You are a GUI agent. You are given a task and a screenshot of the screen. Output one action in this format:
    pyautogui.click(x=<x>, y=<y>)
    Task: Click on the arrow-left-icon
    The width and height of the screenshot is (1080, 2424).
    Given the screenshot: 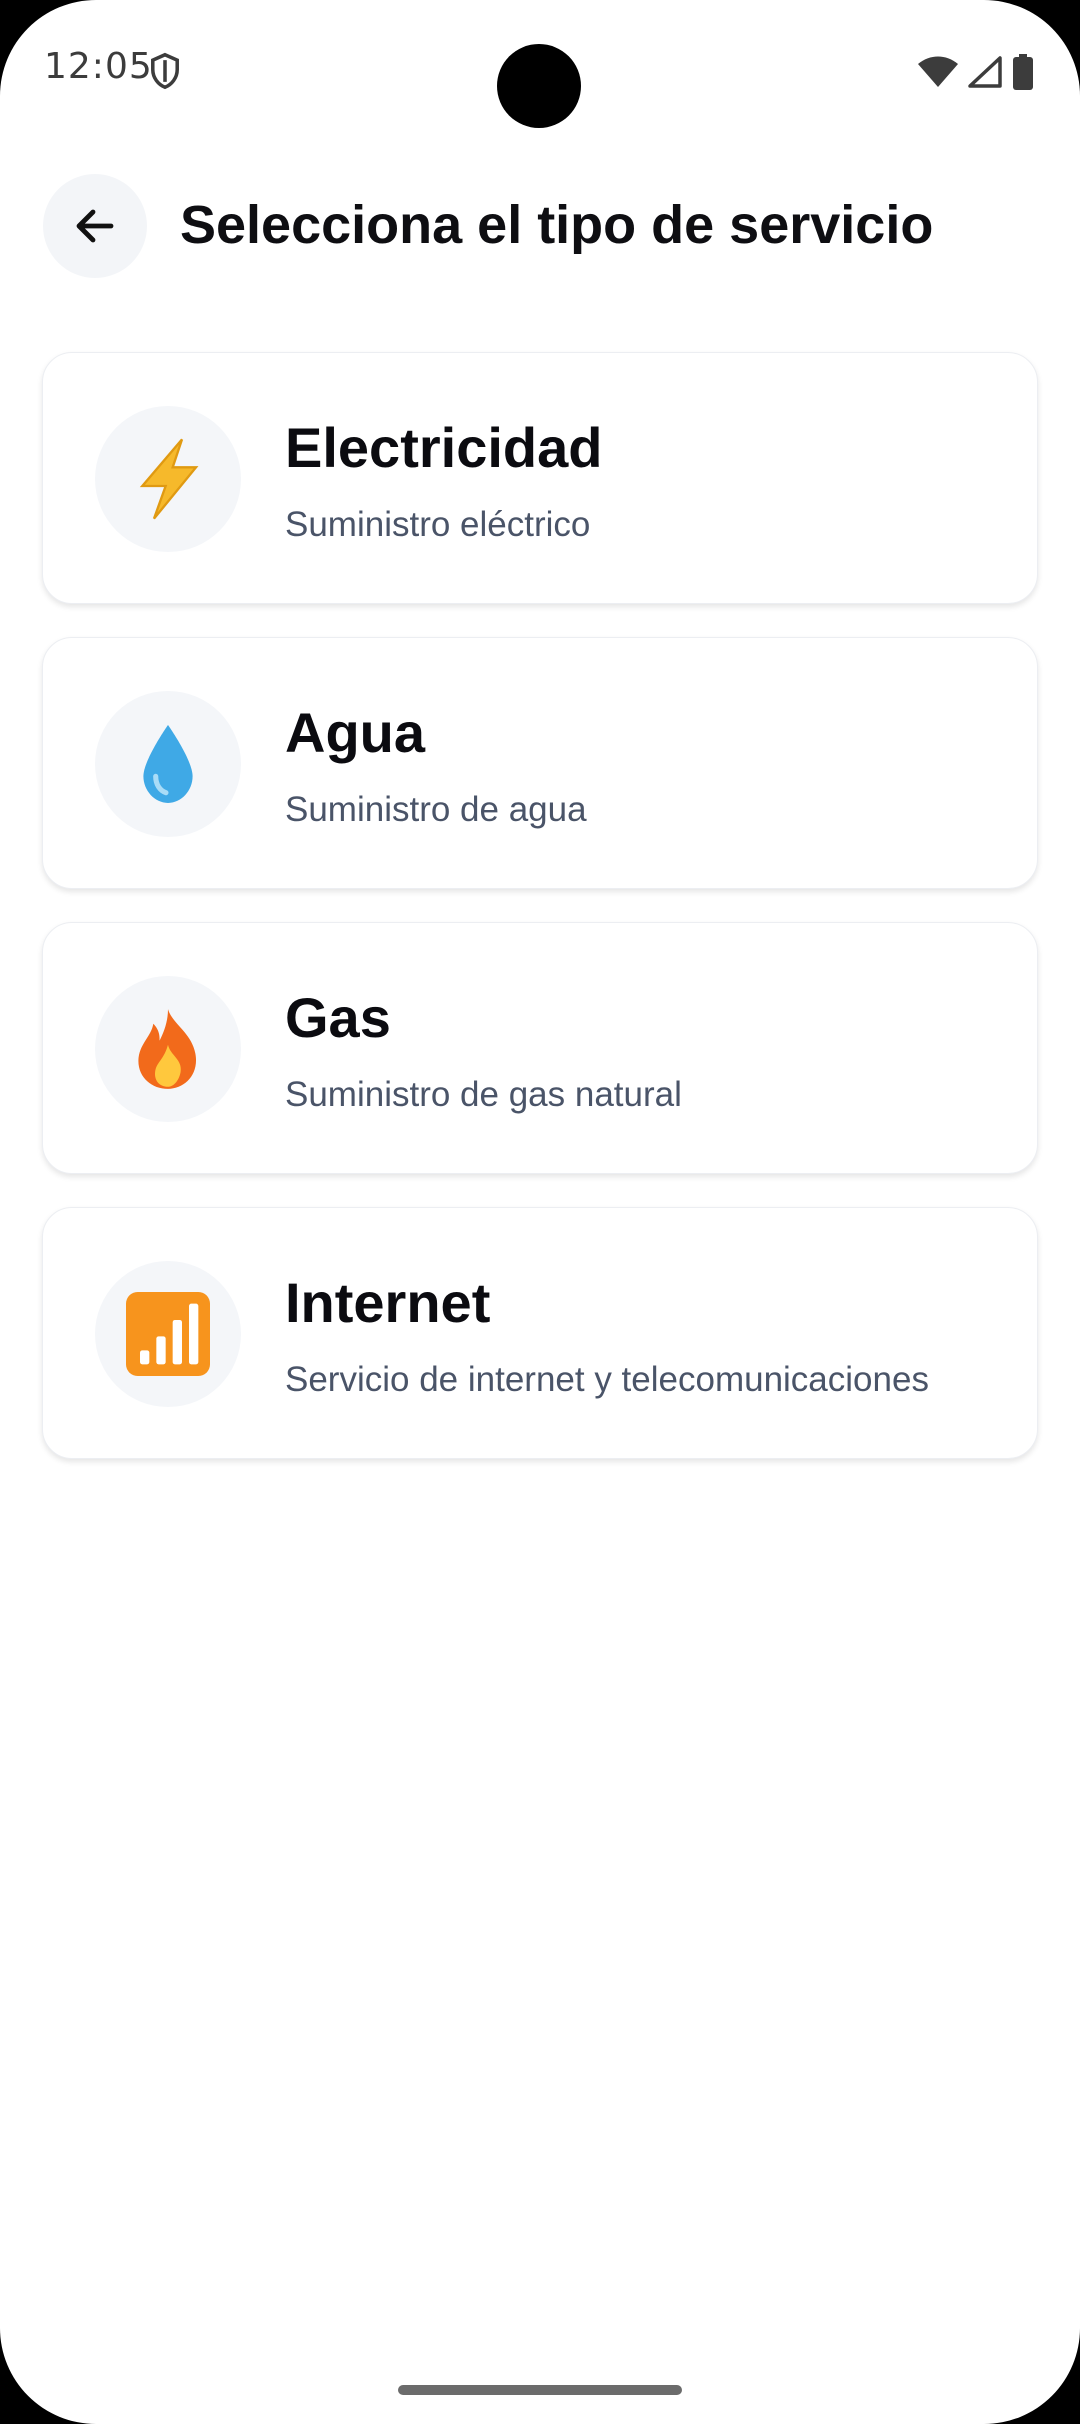 What is the action you would take?
    pyautogui.click(x=95, y=226)
    